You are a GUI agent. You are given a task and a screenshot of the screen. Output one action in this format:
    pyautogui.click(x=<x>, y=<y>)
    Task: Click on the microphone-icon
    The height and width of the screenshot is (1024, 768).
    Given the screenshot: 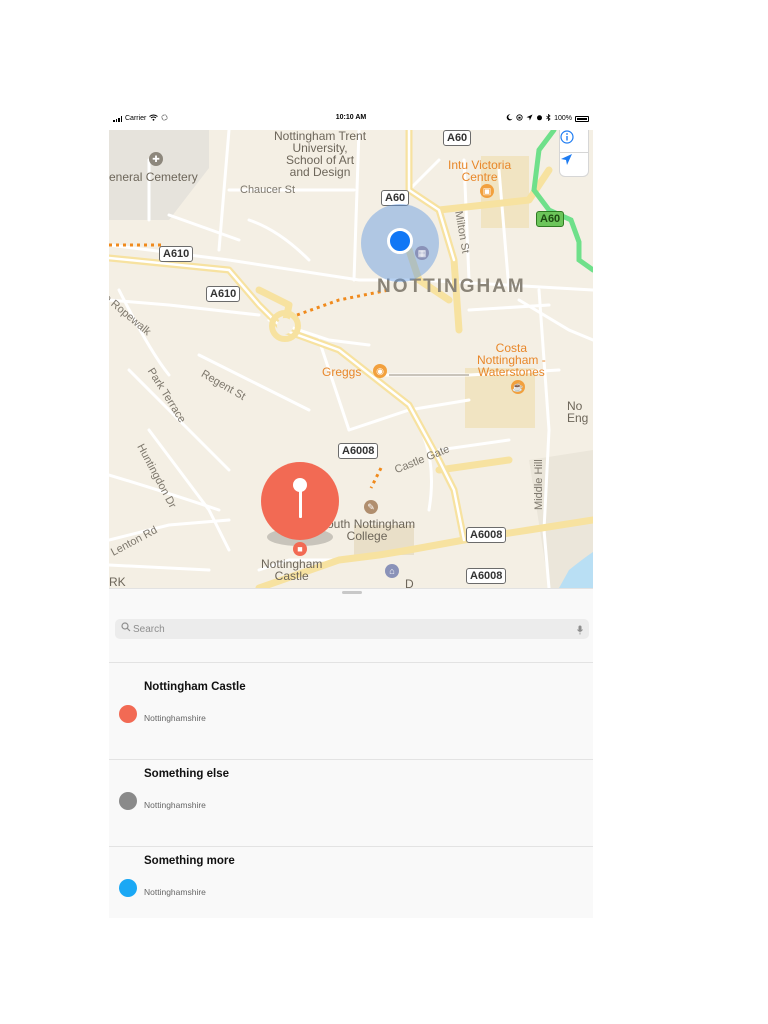 What is the action you would take?
    pyautogui.click(x=580, y=628)
    